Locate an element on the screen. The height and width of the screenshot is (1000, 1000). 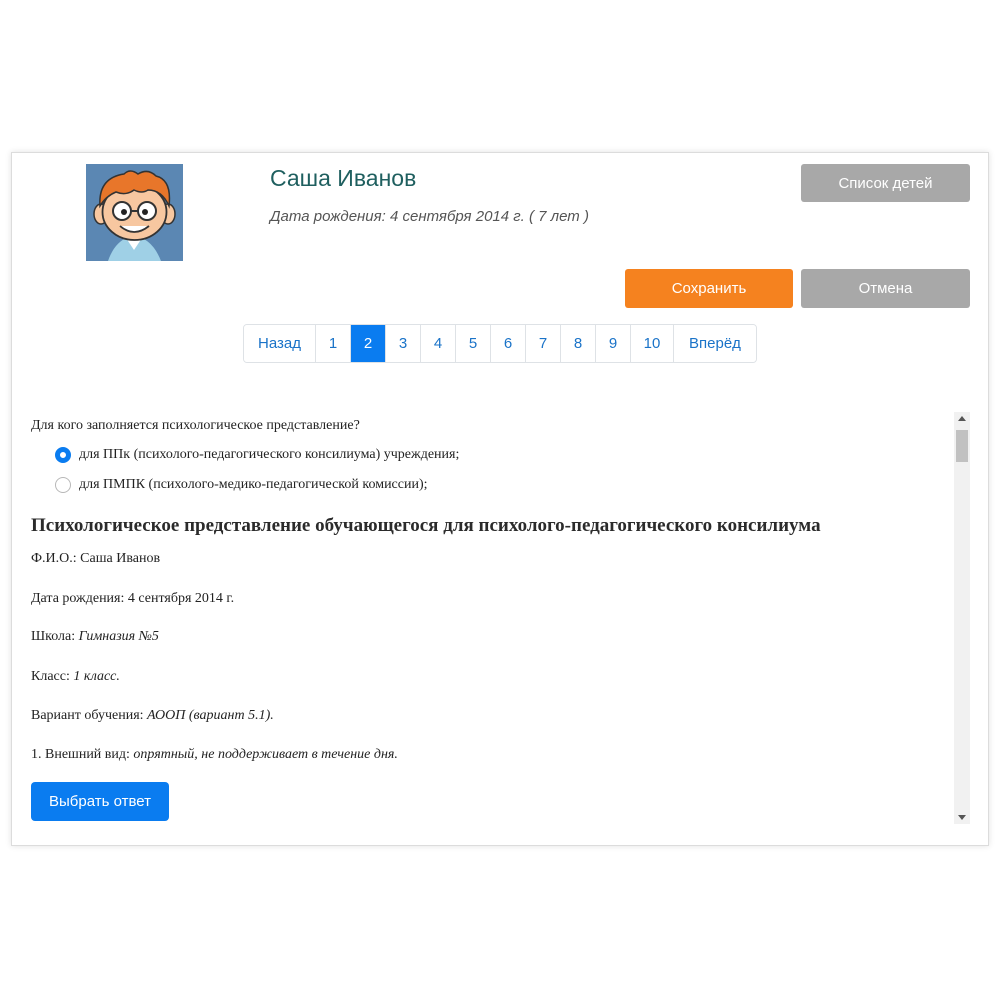
field-school-label: Школа: is located at coordinates (53, 636).